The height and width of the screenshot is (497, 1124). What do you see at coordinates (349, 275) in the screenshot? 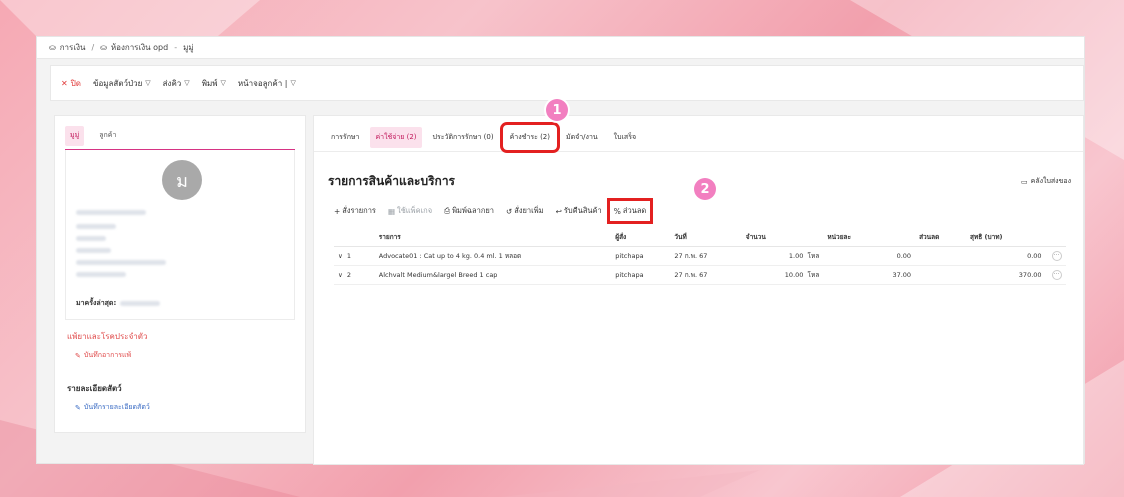
I see `row-number: 2` at bounding box center [349, 275].